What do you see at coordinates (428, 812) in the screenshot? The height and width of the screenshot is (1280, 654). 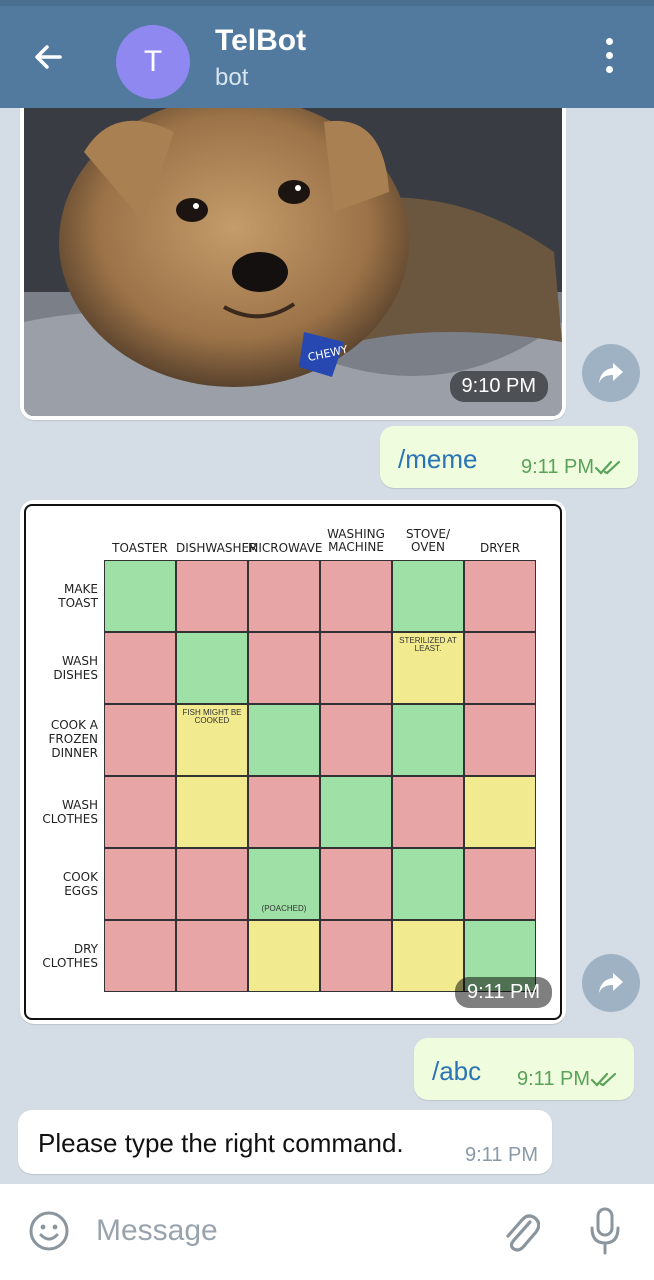 I see `cell-wash-oven` at bounding box center [428, 812].